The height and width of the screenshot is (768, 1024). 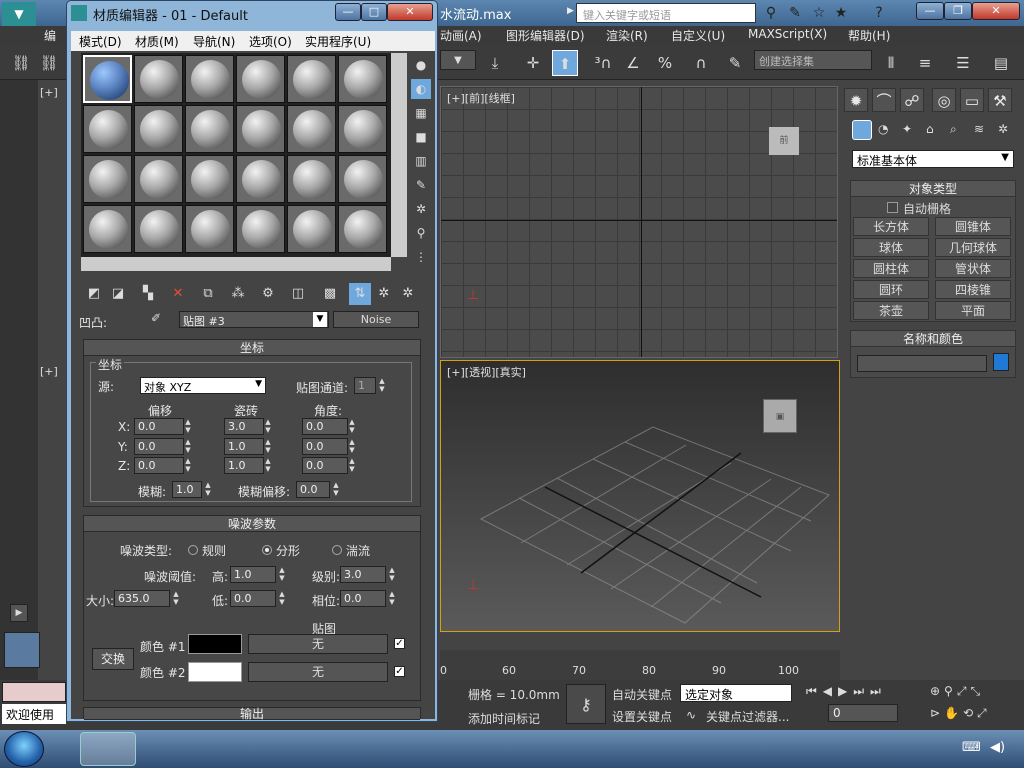 What do you see at coordinates (421, 113) in the screenshot?
I see `background-icon: ▦` at bounding box center [421, 113].